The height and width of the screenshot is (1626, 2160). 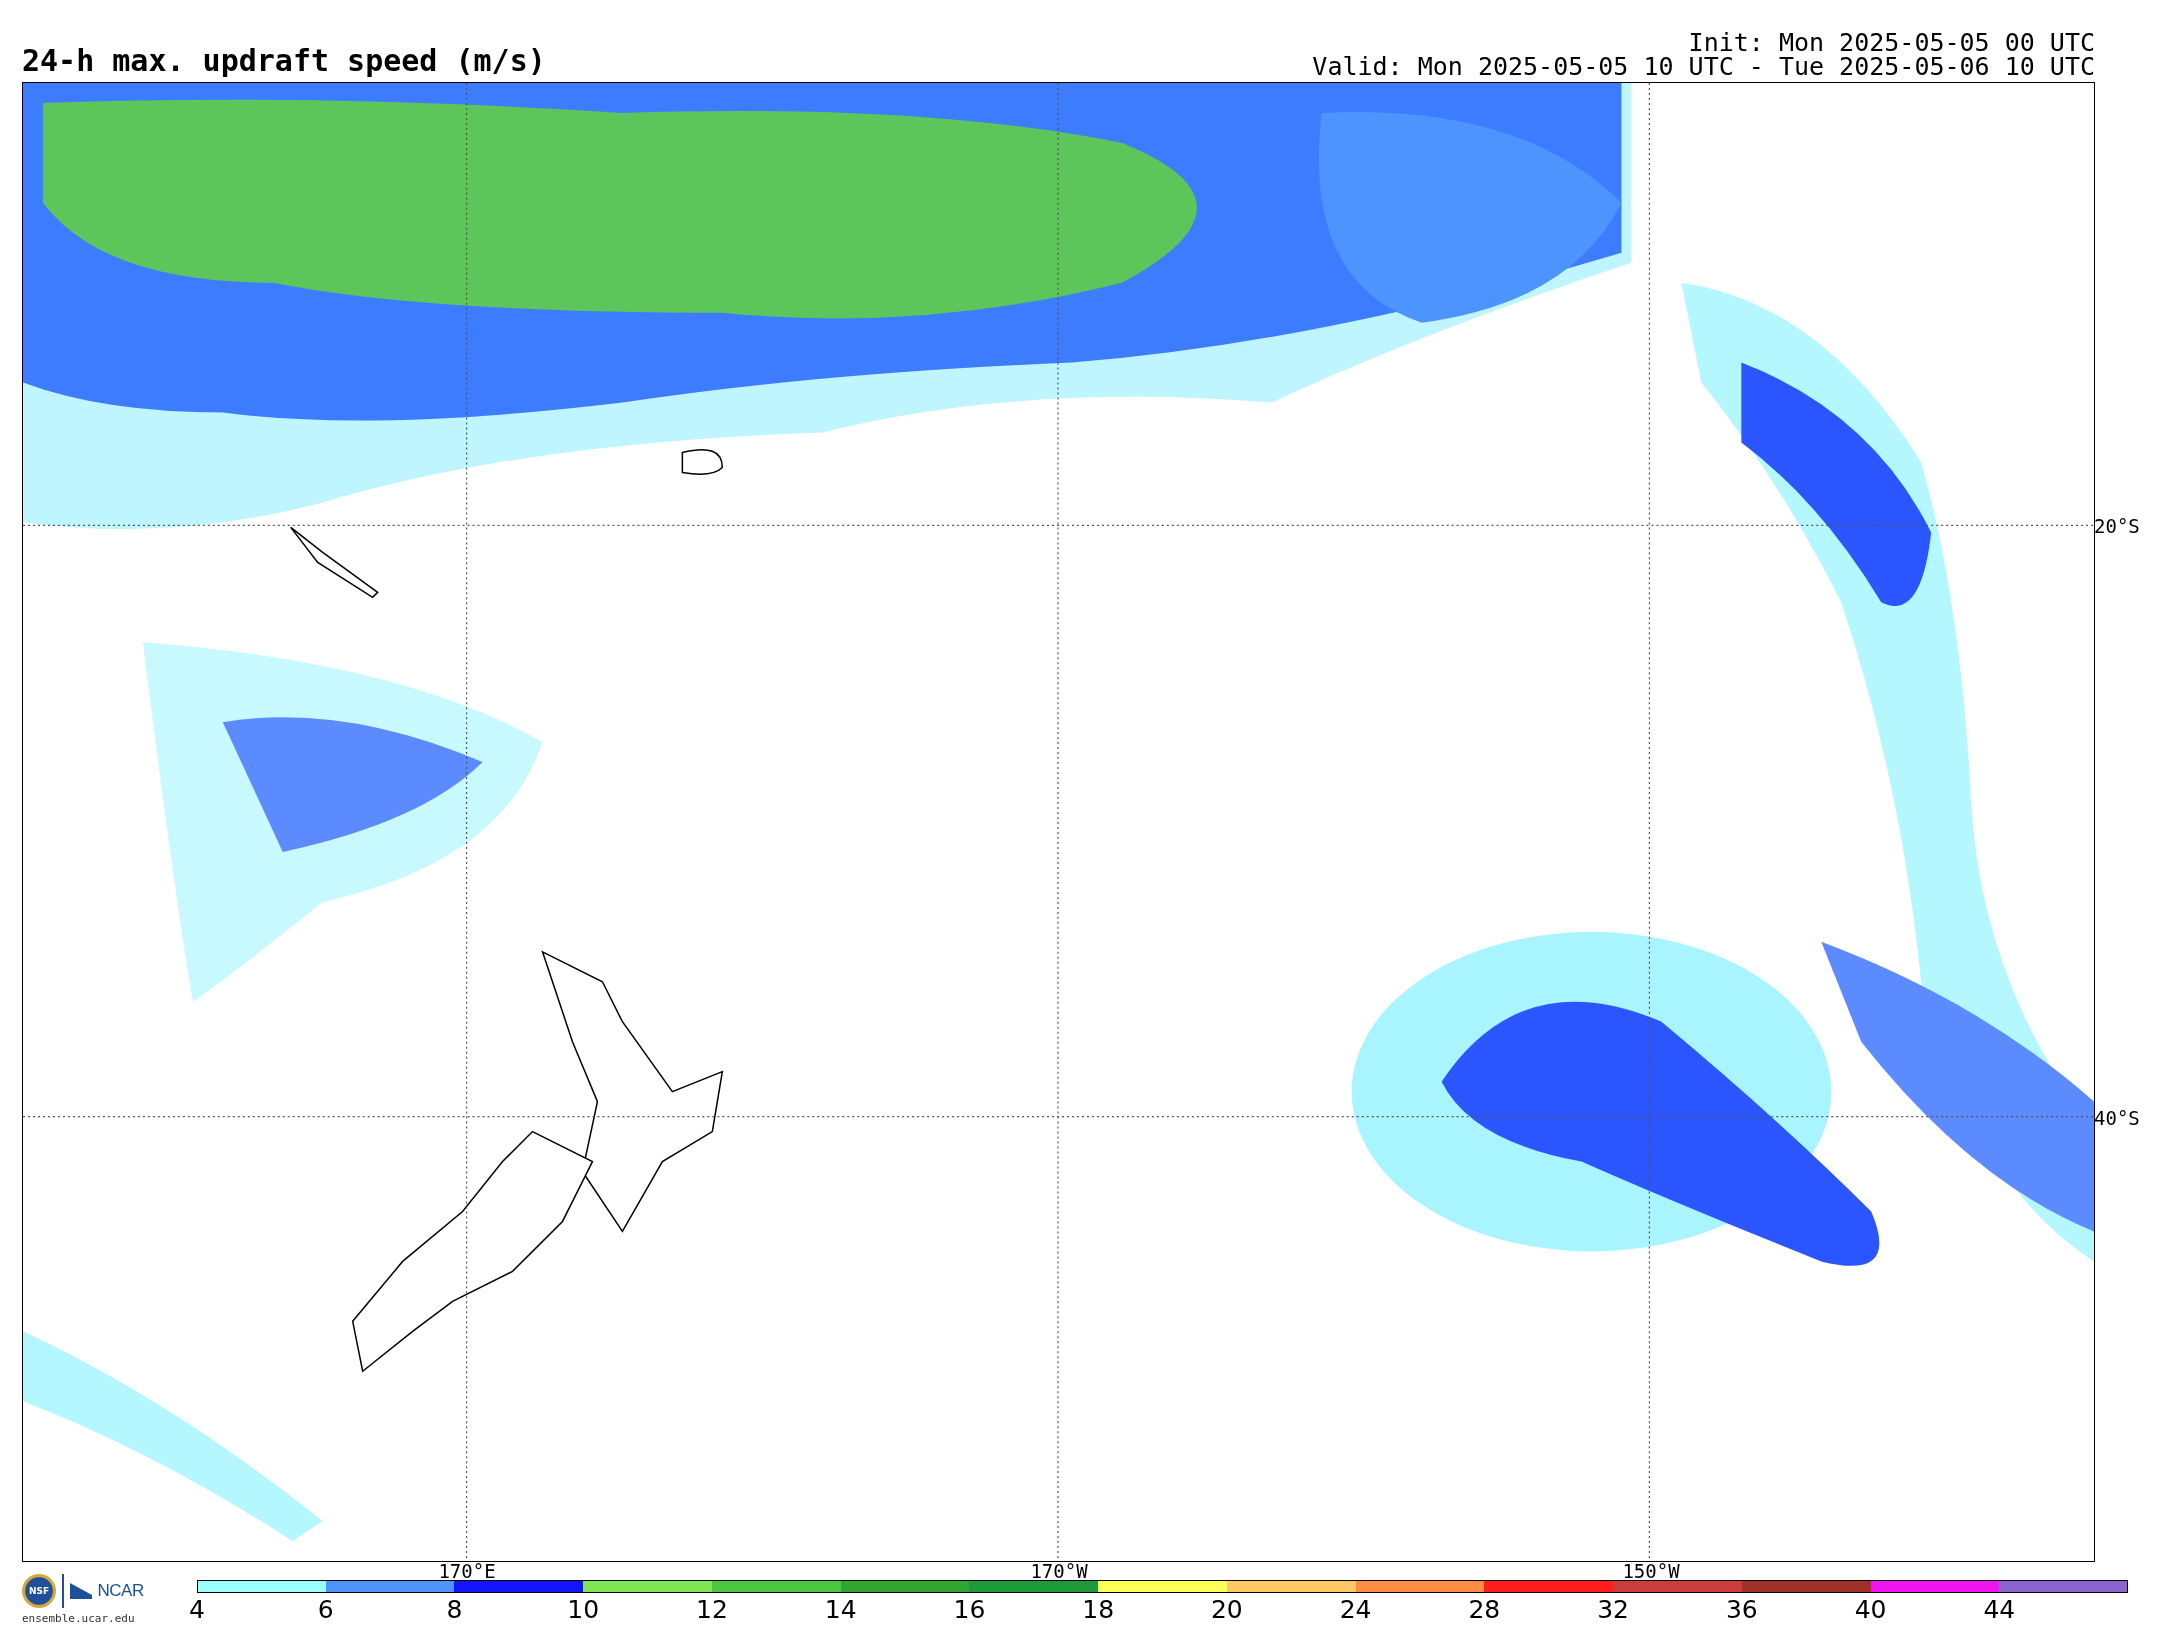 I want to click on colorbar-label: 16, so click(x=969, y=1609).